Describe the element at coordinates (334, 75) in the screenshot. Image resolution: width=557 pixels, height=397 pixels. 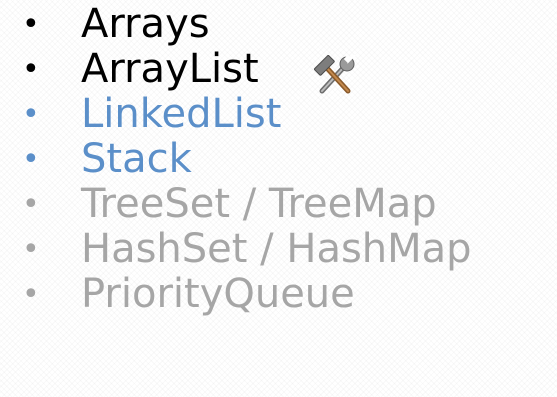
I see `hammer-wrench-icon` at that location.